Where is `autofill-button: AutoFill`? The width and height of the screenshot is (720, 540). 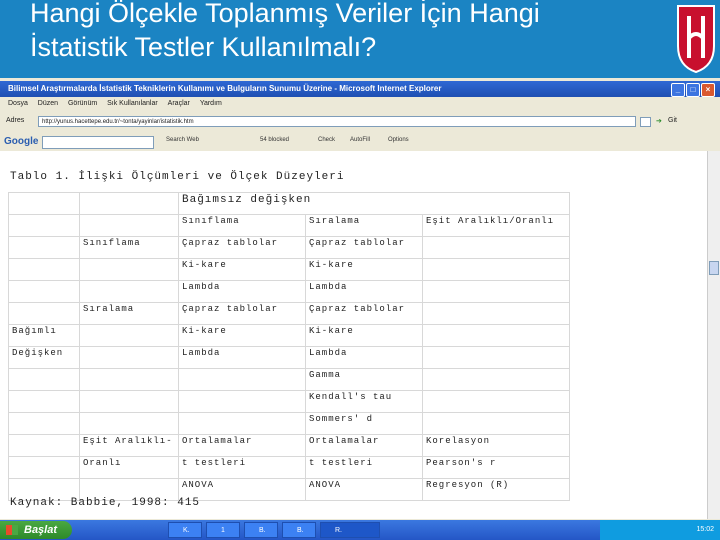 autofill-button: AutoFill is located at coordinates (360, 140).